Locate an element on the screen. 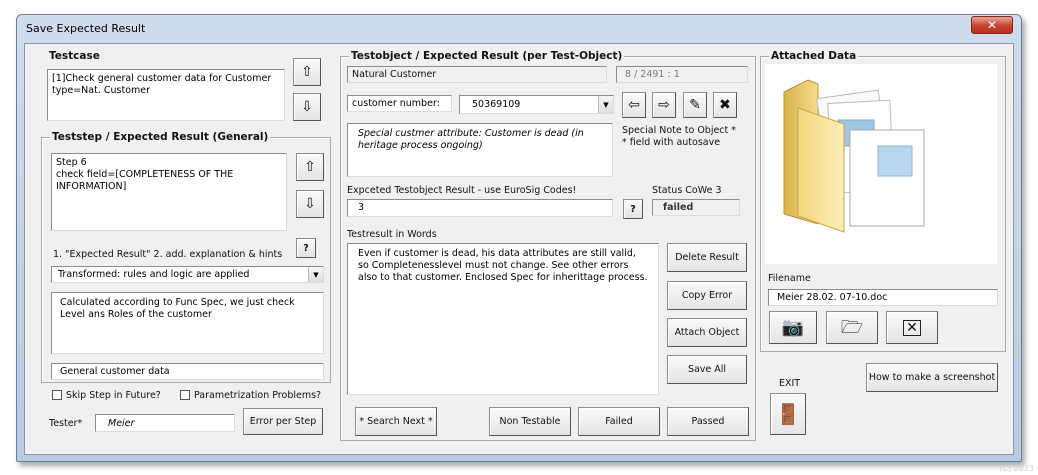  open-folder-icon: 🗁 is located at coordinates (852, 327).